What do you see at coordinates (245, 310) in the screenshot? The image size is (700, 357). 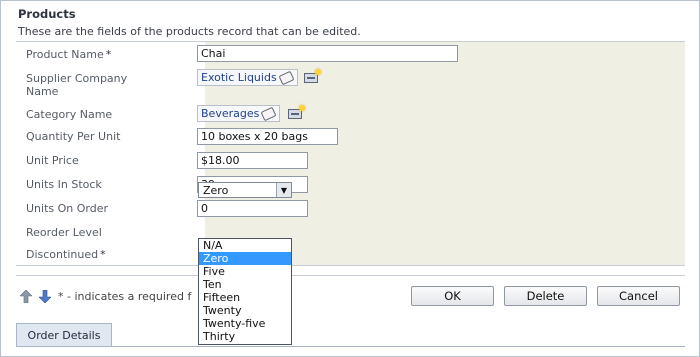 I see `dropdown-option: Twenty` at bounding box center [245, 310].